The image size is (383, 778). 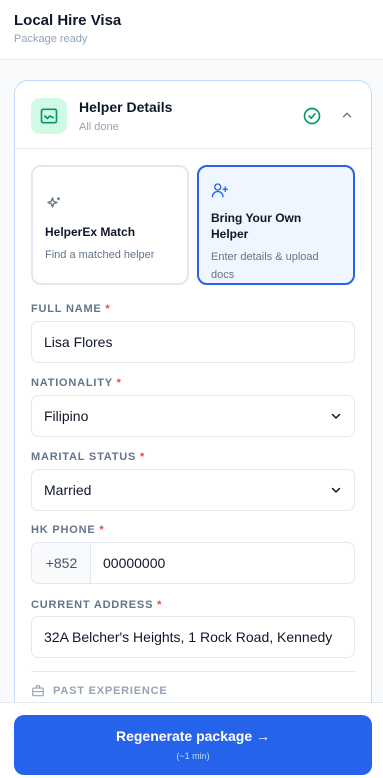 I want to click on check-circle-icon, so click(x=312, y=116).